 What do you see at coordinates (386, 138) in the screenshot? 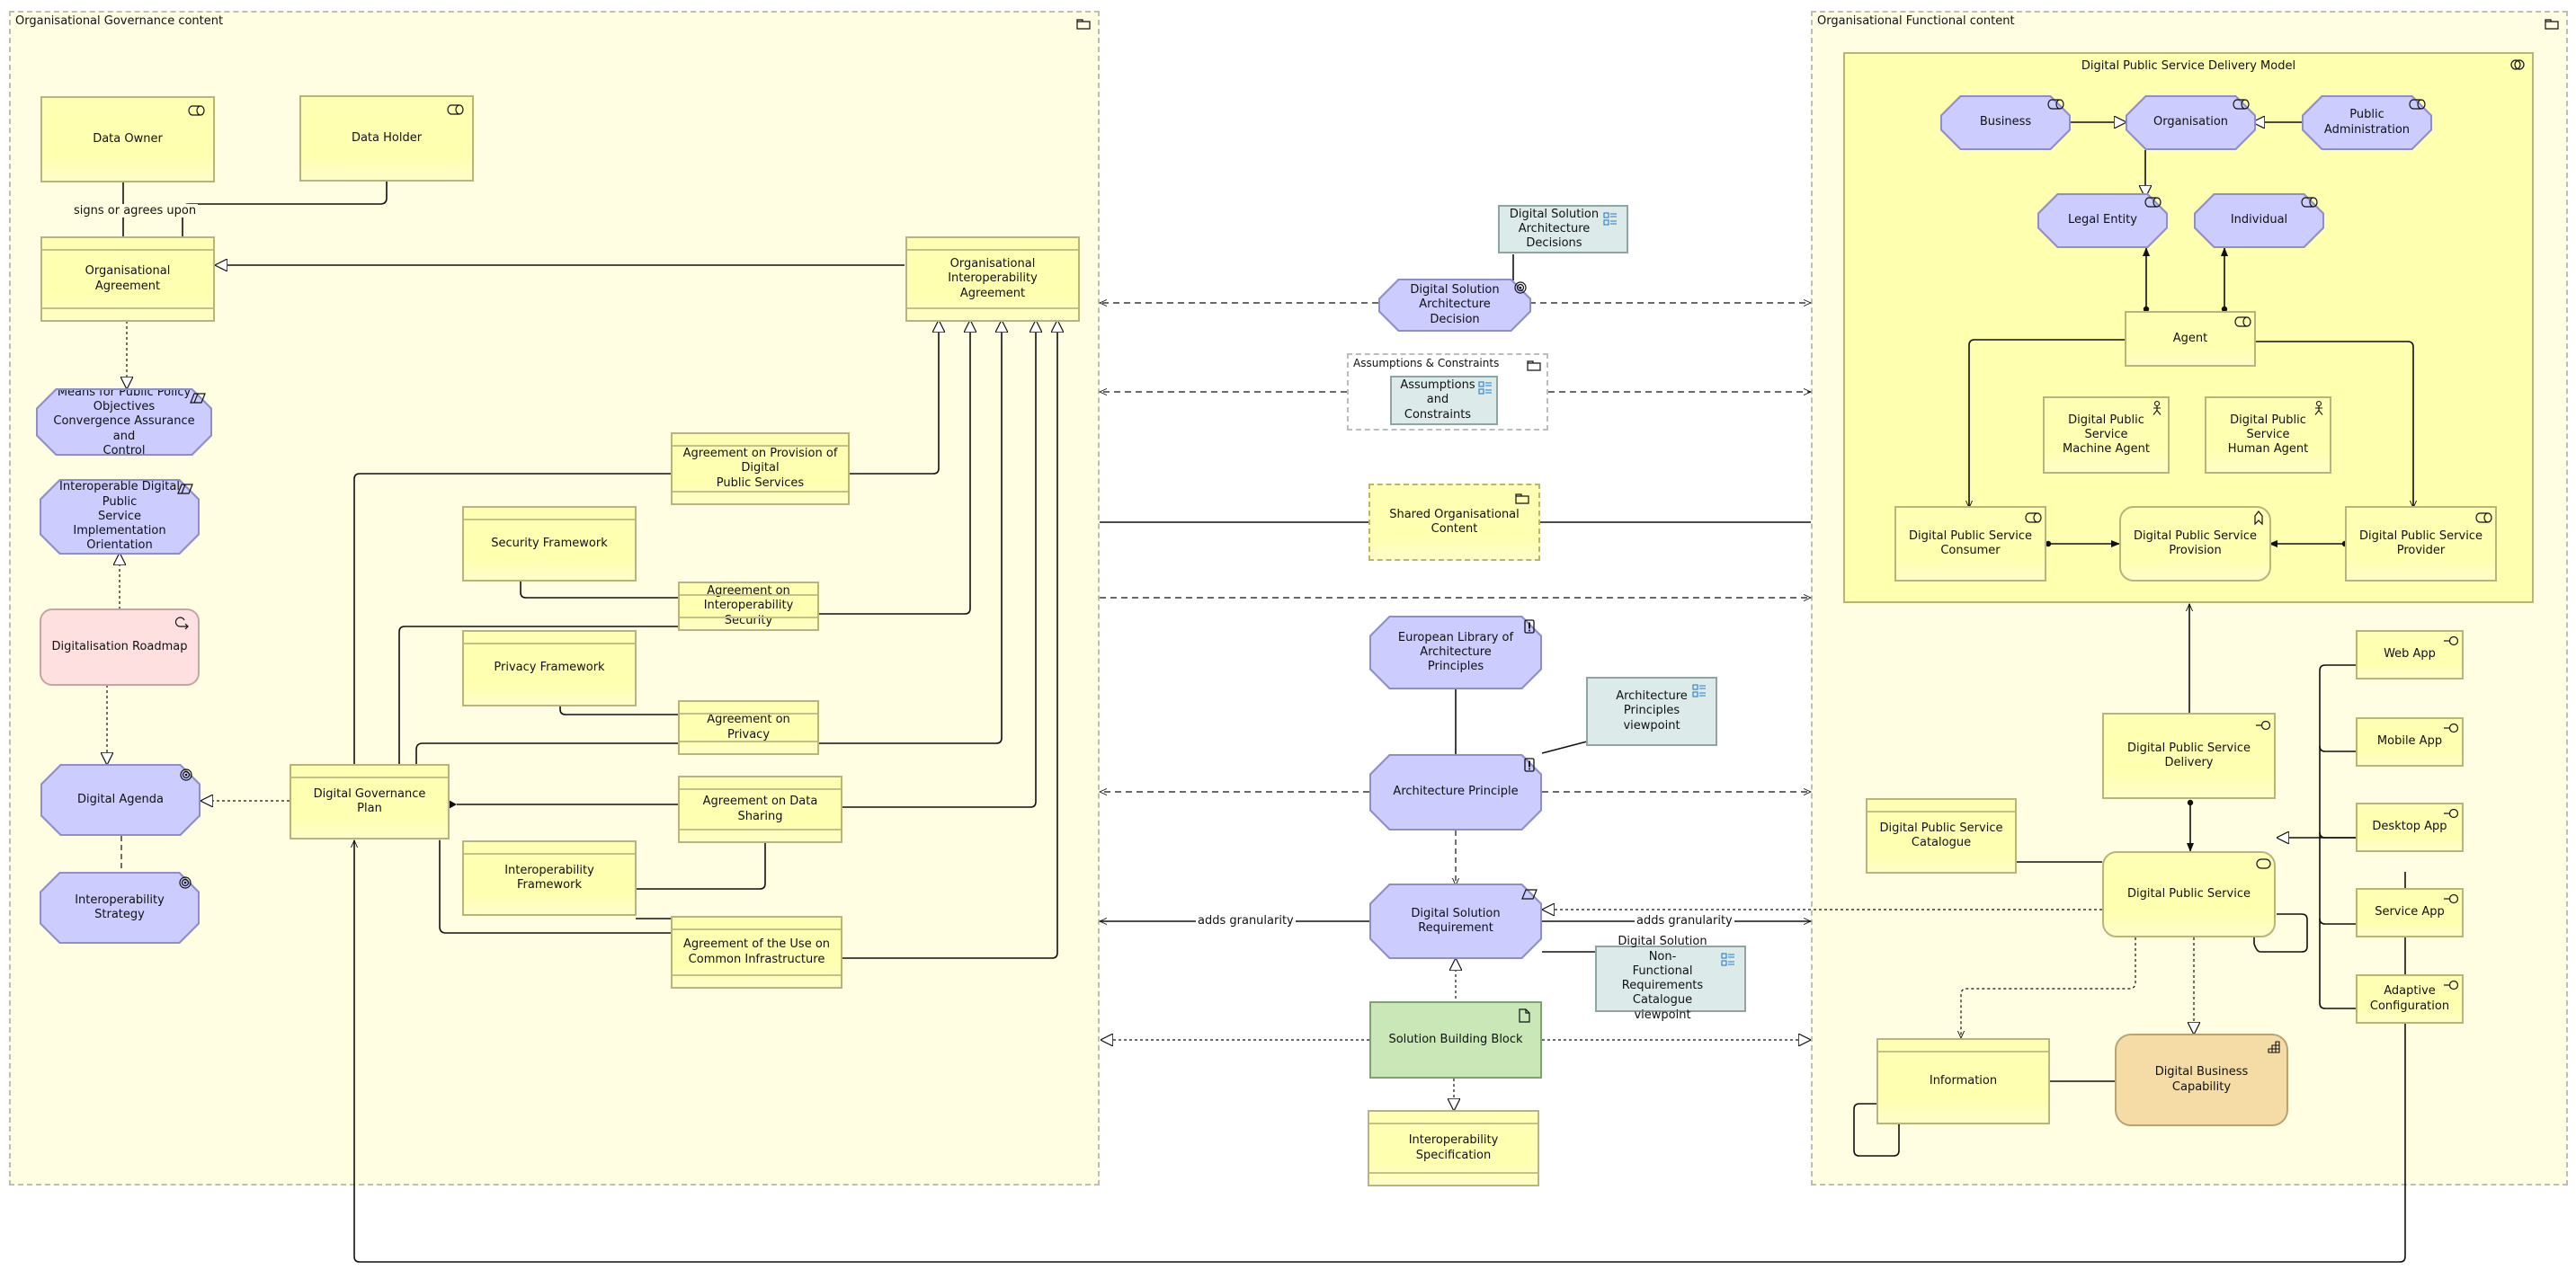
I see `node-data-holder: Data Holder` at bounding box center [386, 138].